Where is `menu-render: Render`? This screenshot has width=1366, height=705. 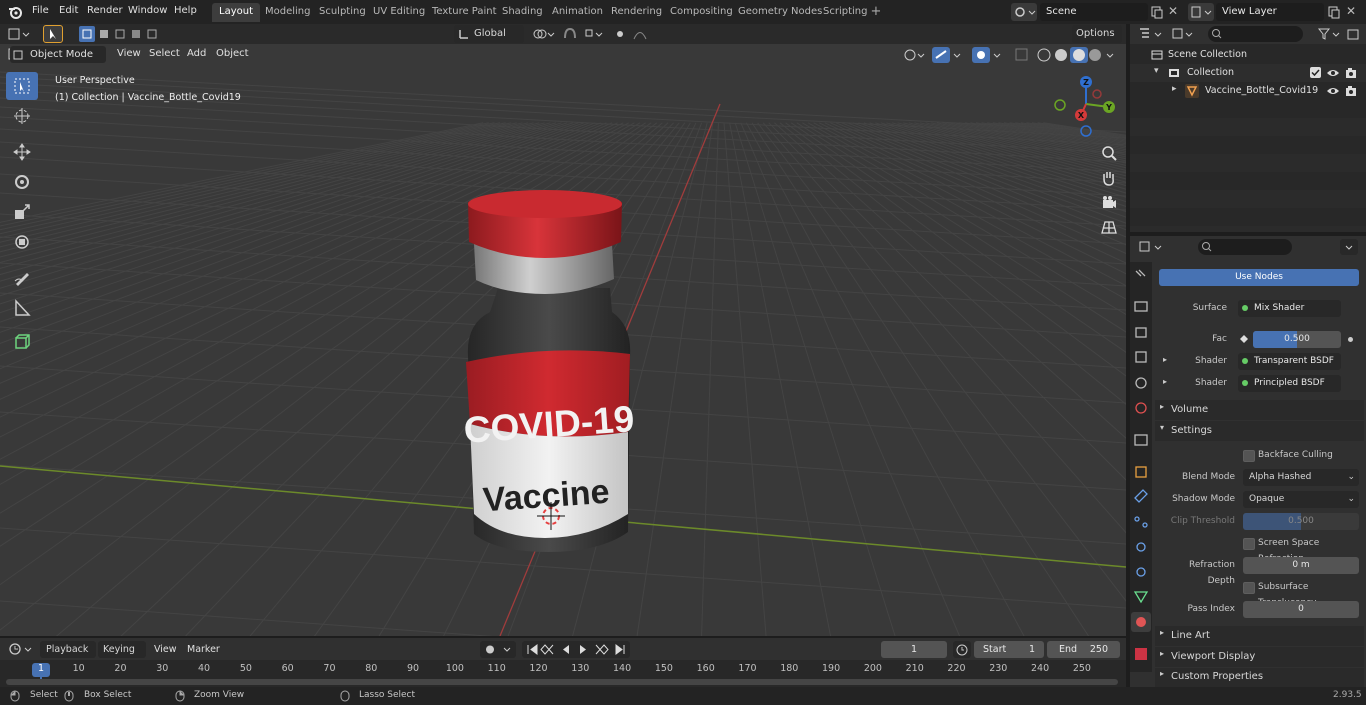
menu-render: Render is located at coordinates (105, 12).